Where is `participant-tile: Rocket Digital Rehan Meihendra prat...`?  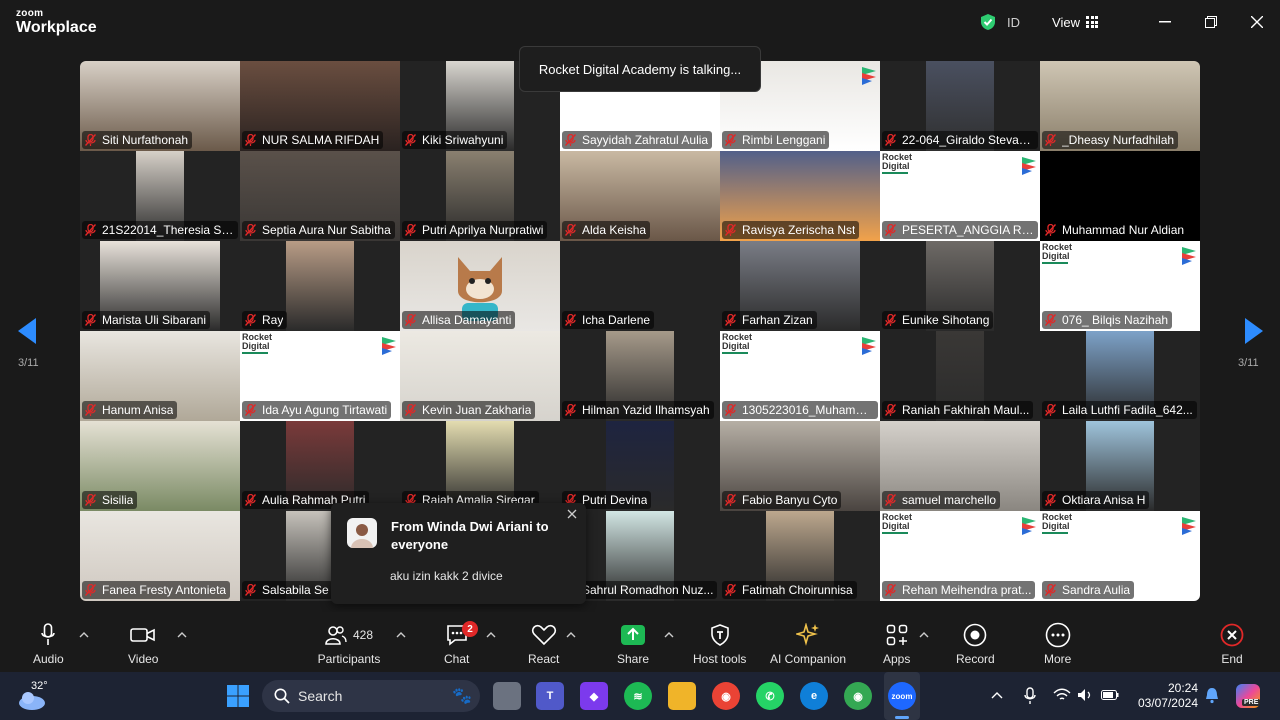
participant-tile: Rocket Digital Rehan Meihendra prat... is located at coordinates (960, 556).